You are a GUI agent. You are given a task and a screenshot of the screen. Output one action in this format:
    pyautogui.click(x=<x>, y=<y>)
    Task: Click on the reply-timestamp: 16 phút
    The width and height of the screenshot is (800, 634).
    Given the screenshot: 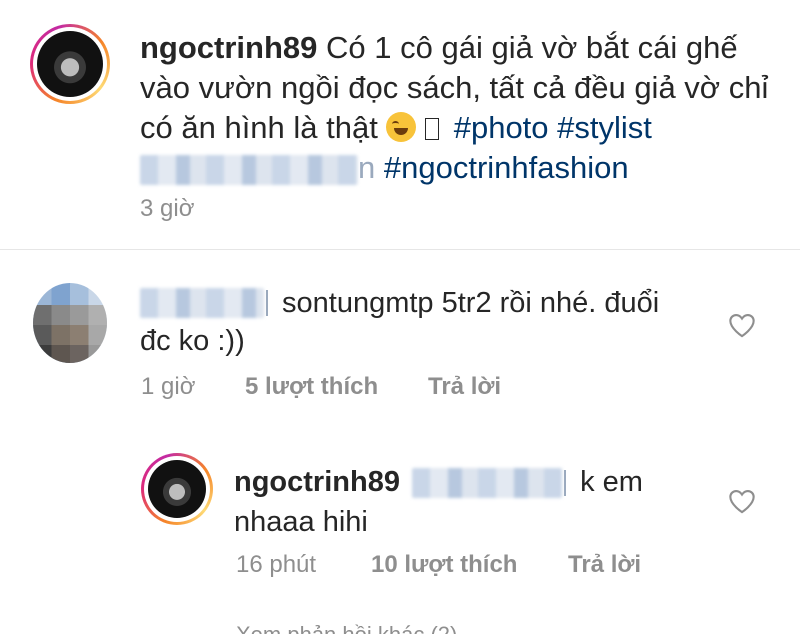 What is the action you would take?
    pyautogui.click(x=276, y=564)
    